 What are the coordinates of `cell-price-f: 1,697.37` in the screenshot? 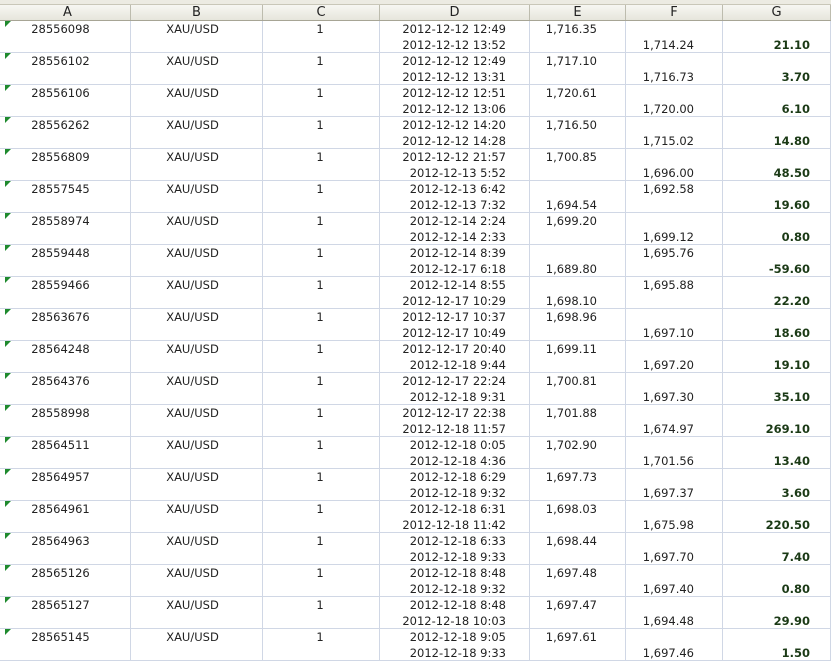 It's located at (674, 485).